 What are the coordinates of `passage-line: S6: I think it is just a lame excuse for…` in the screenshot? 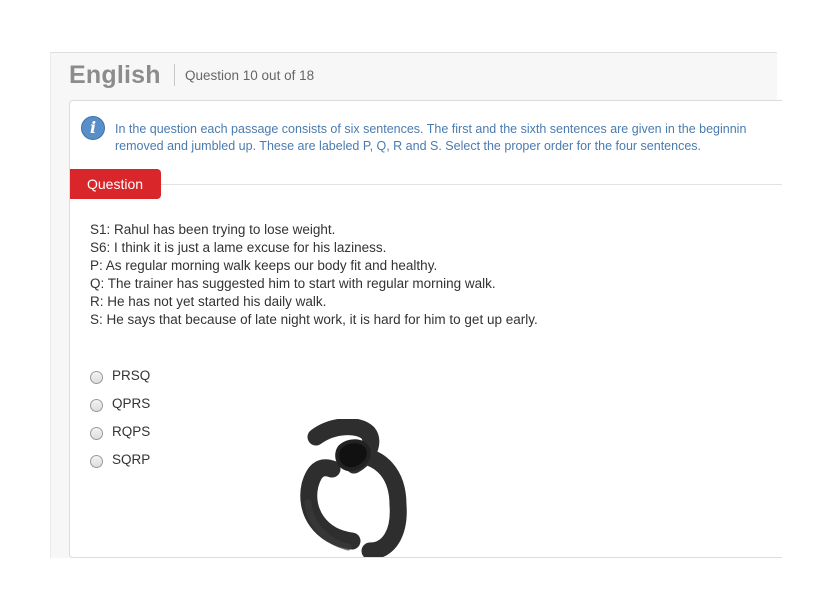 It's located at (238, 247).